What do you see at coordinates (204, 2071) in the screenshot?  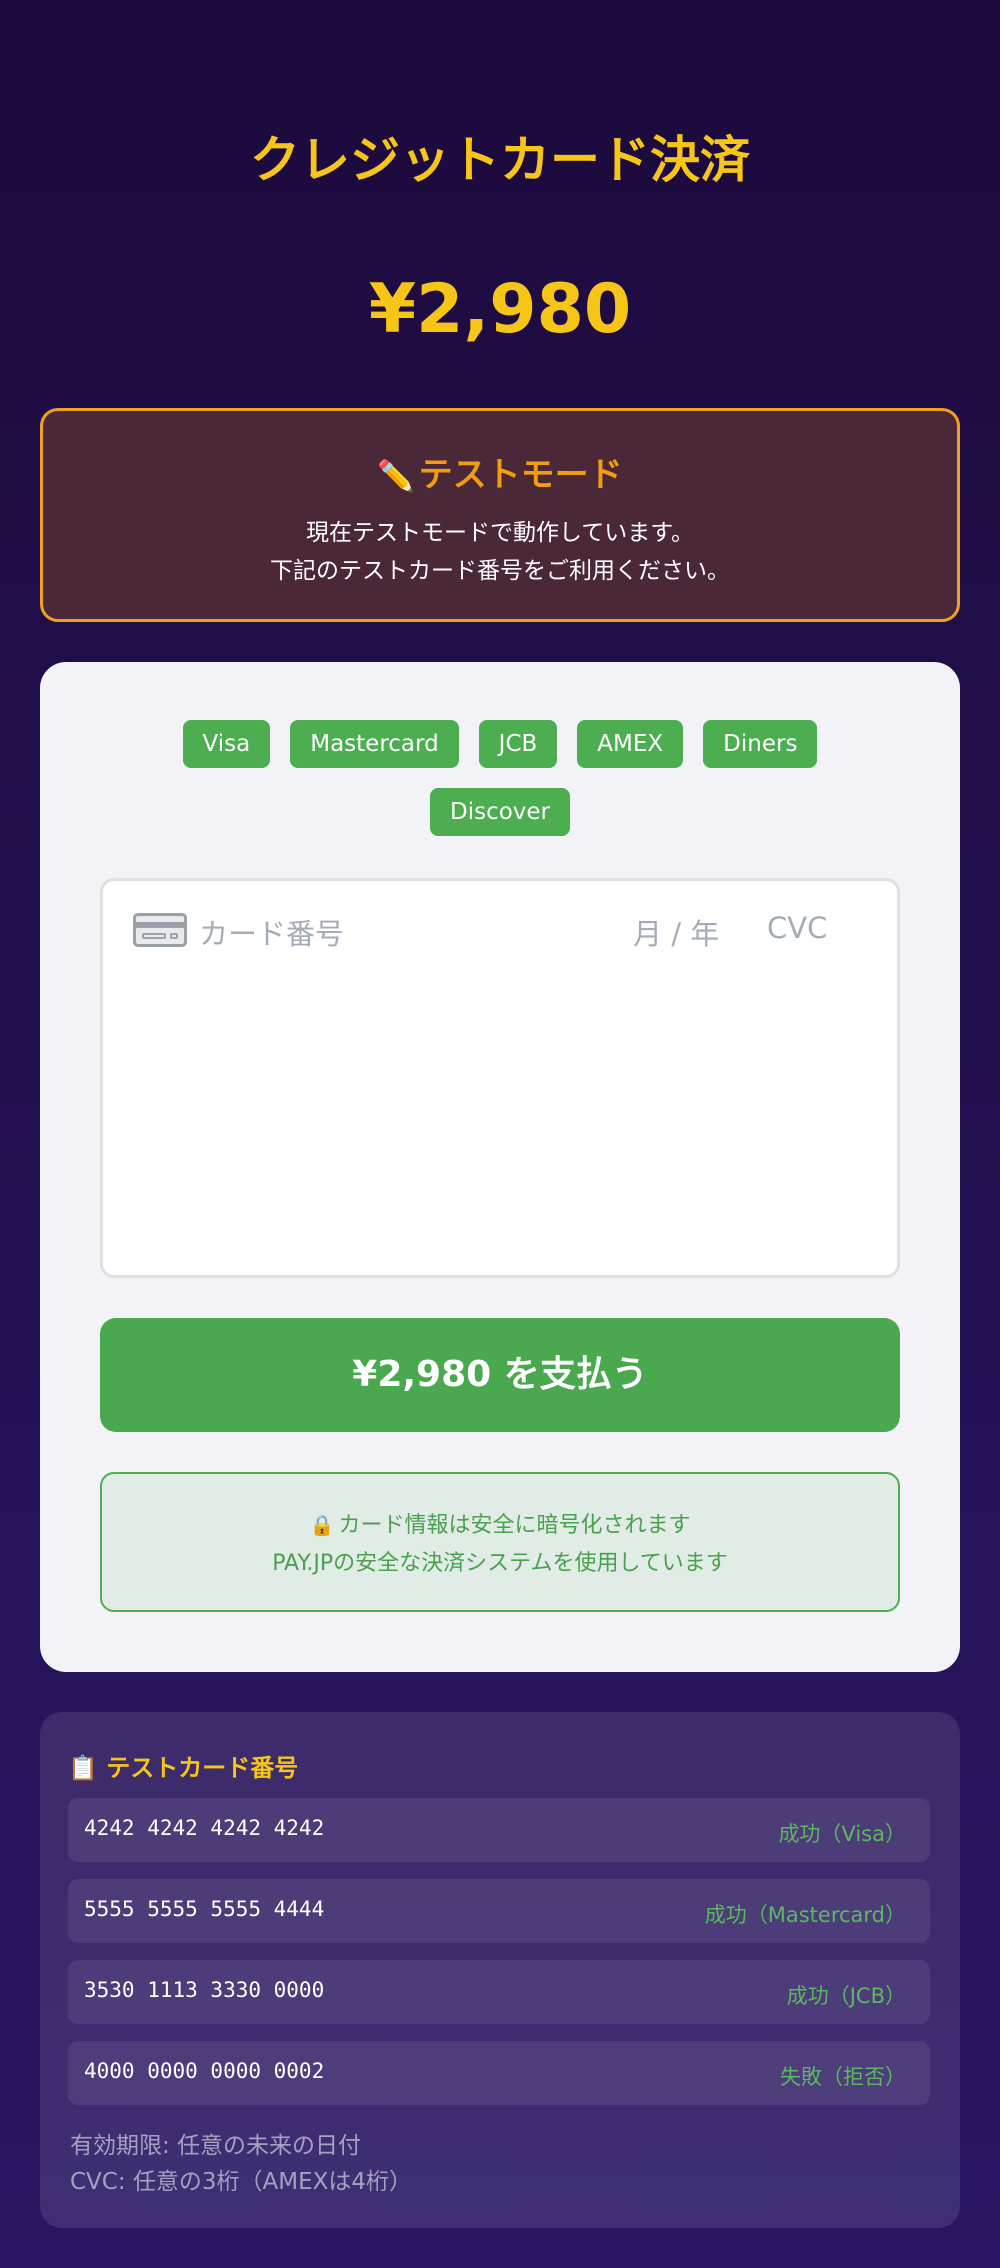 I see `test-card-number: 4000 0000 0000 0002` at bounding box center [204, 2071].